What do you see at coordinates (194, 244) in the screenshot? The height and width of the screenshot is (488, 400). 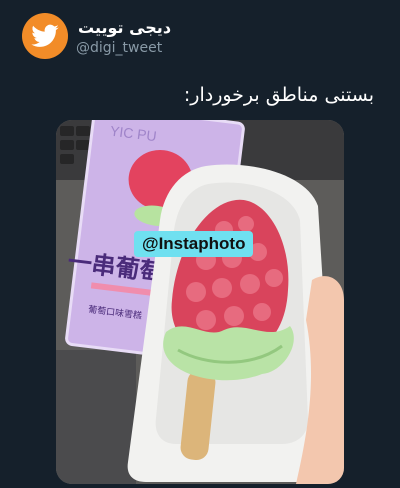 I see `instaphoto-watermark: @Instaphoto` at bounding box center [194, 244].